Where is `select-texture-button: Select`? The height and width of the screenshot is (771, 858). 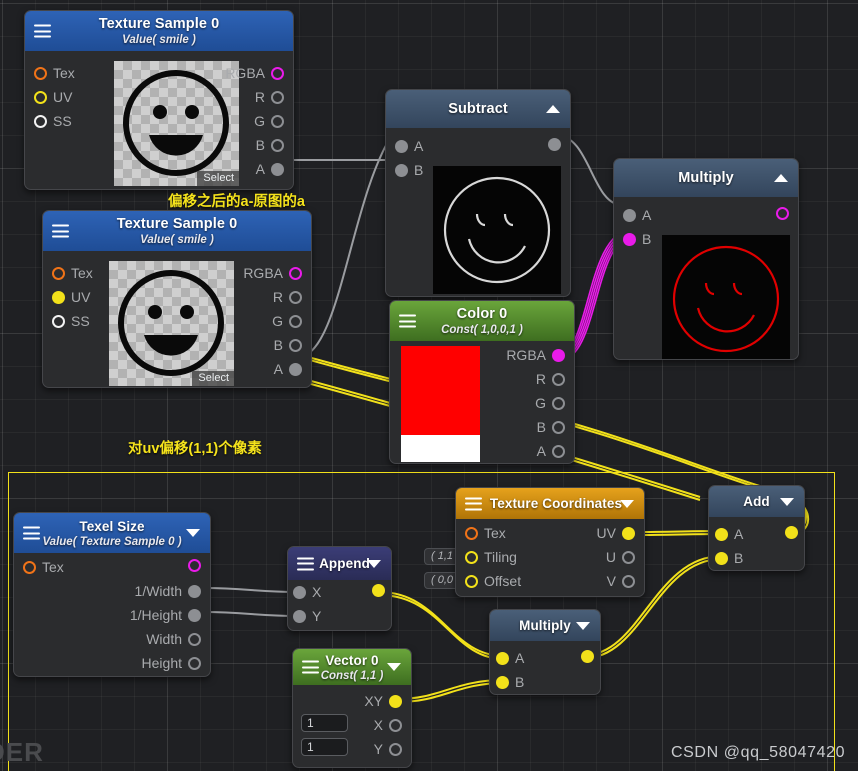 select-texture-button: Select is located at coordinates (213, 378).